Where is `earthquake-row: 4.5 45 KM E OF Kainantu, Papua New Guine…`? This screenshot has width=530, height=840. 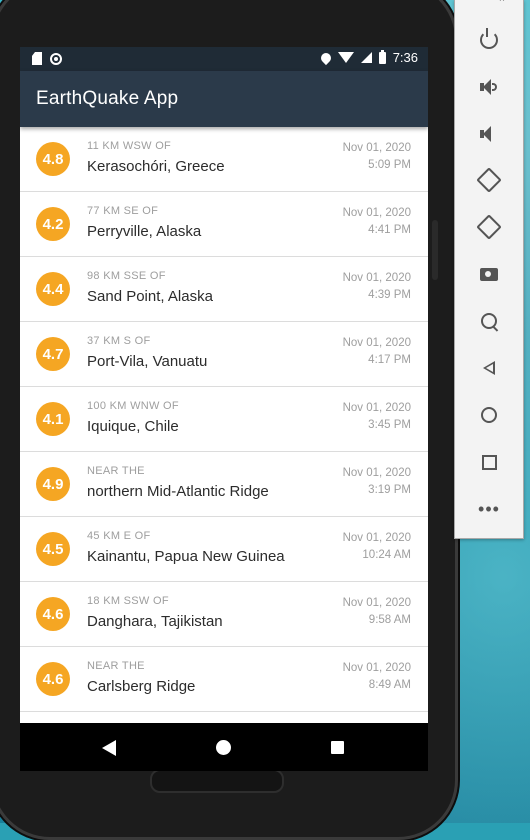
earthquake-row: 4.5 45 KM E OF Kainantu, Papua New Guine… is located at coordinates (224, 549).